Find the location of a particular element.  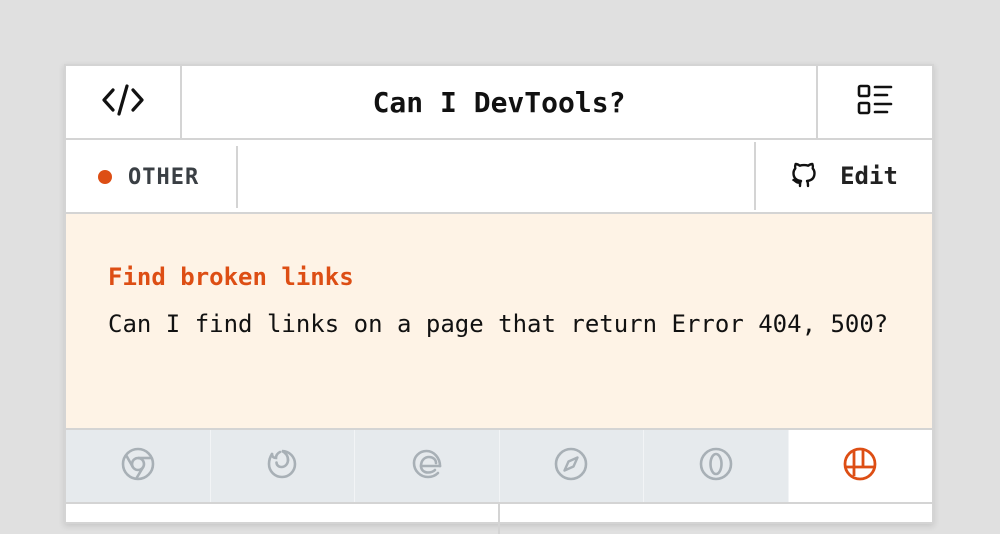

github-icon is located at coordinates (804, 176).